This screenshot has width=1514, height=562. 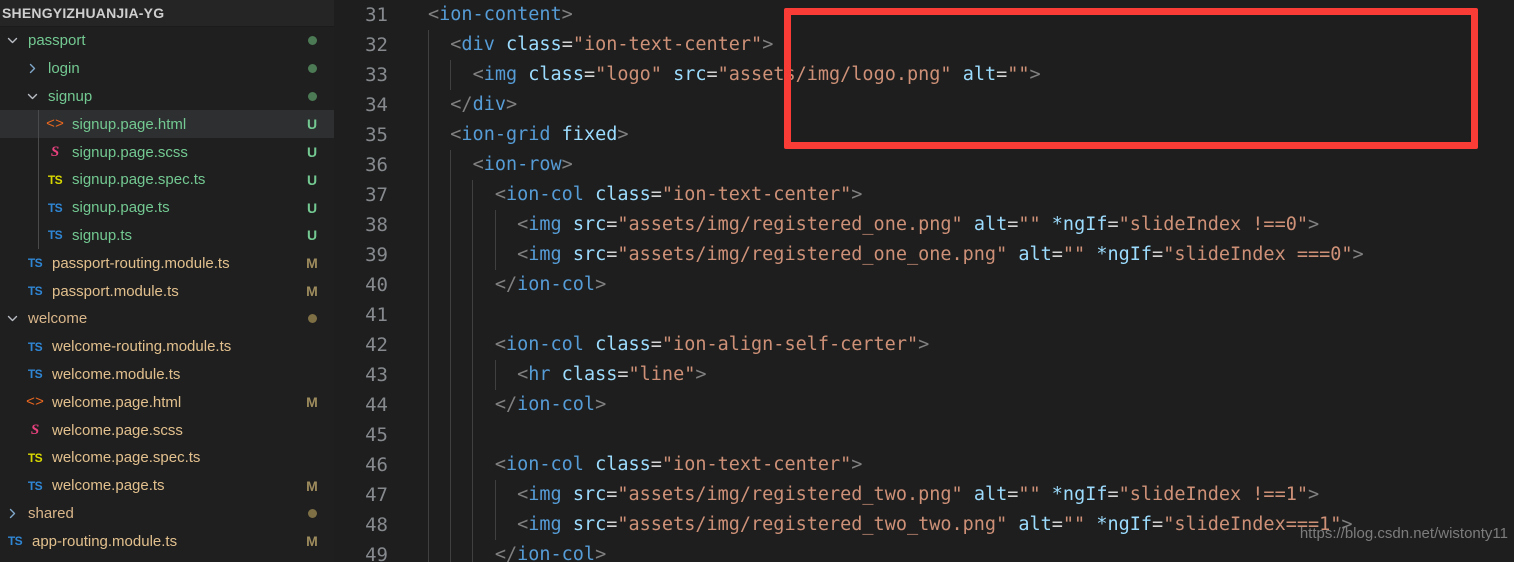 I want to click on code-link-token: assets/img/registered_two.png, so click(x=790, y=494).